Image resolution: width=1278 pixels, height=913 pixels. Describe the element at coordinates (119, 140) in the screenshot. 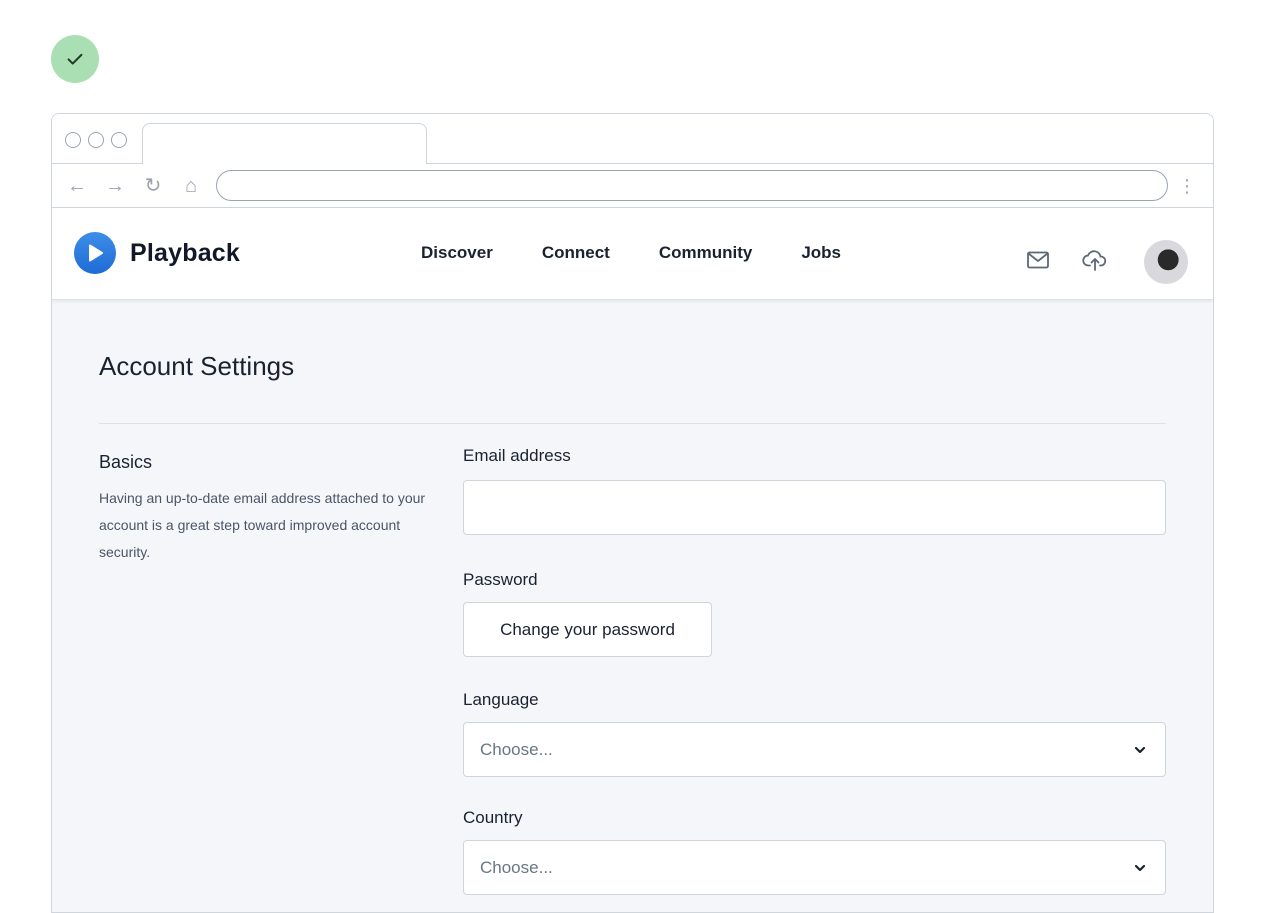

I see `maximize-window-button` at that location.